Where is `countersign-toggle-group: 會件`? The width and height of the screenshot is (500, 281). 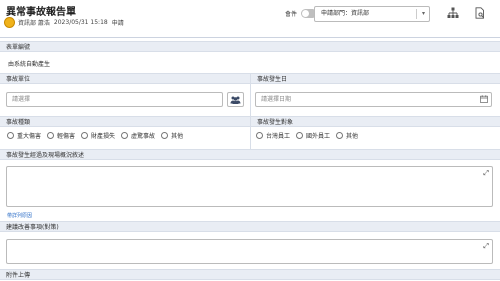
countersign-toggle-group: 會件 is located at coordinates (301, 13).